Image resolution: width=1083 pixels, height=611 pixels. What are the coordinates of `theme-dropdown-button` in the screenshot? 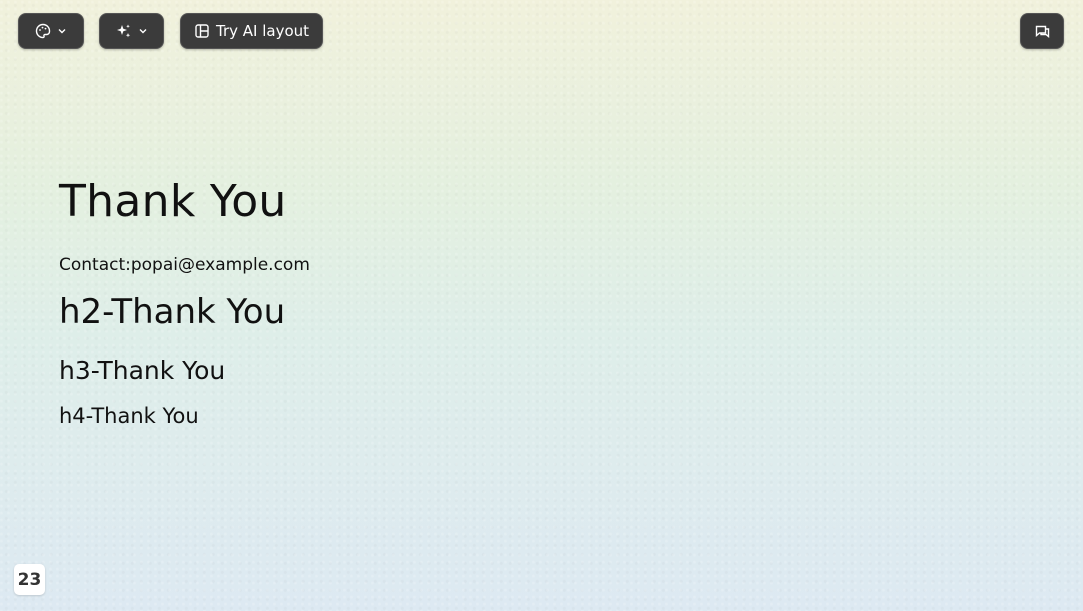 It's located at (51, 31).